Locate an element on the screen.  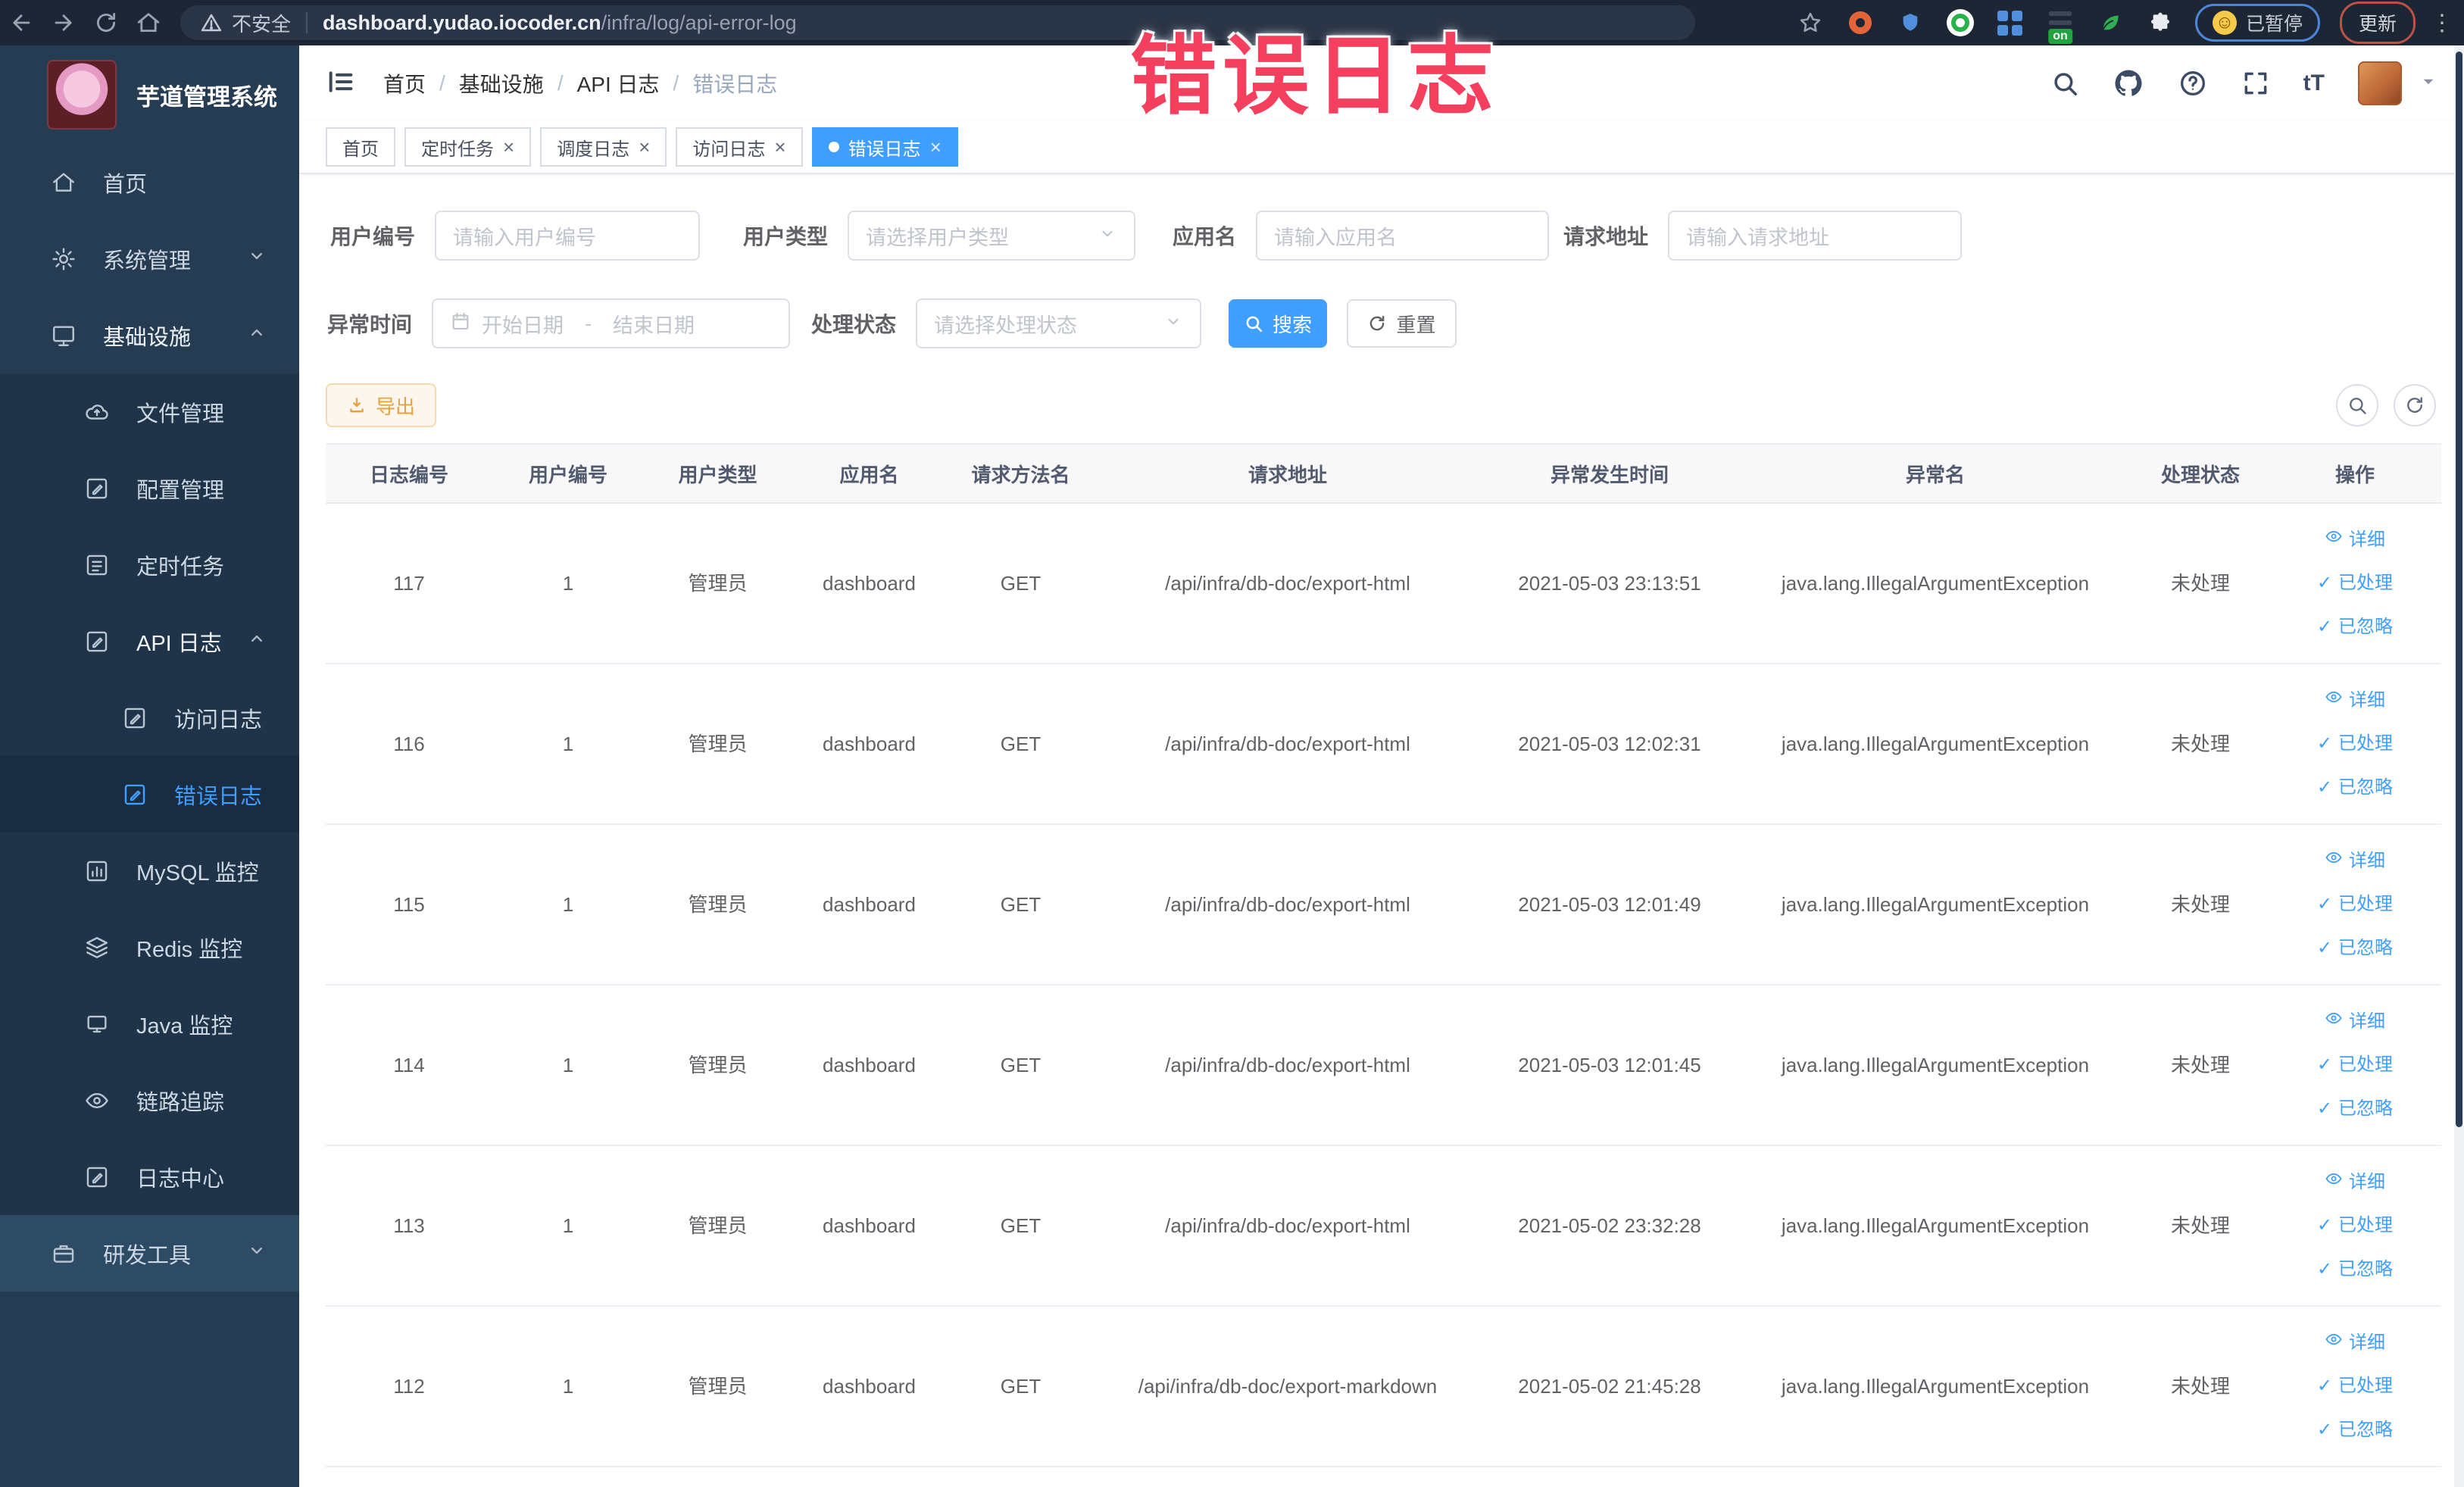
toggle-search-button is located at coordinates (2357, 405).